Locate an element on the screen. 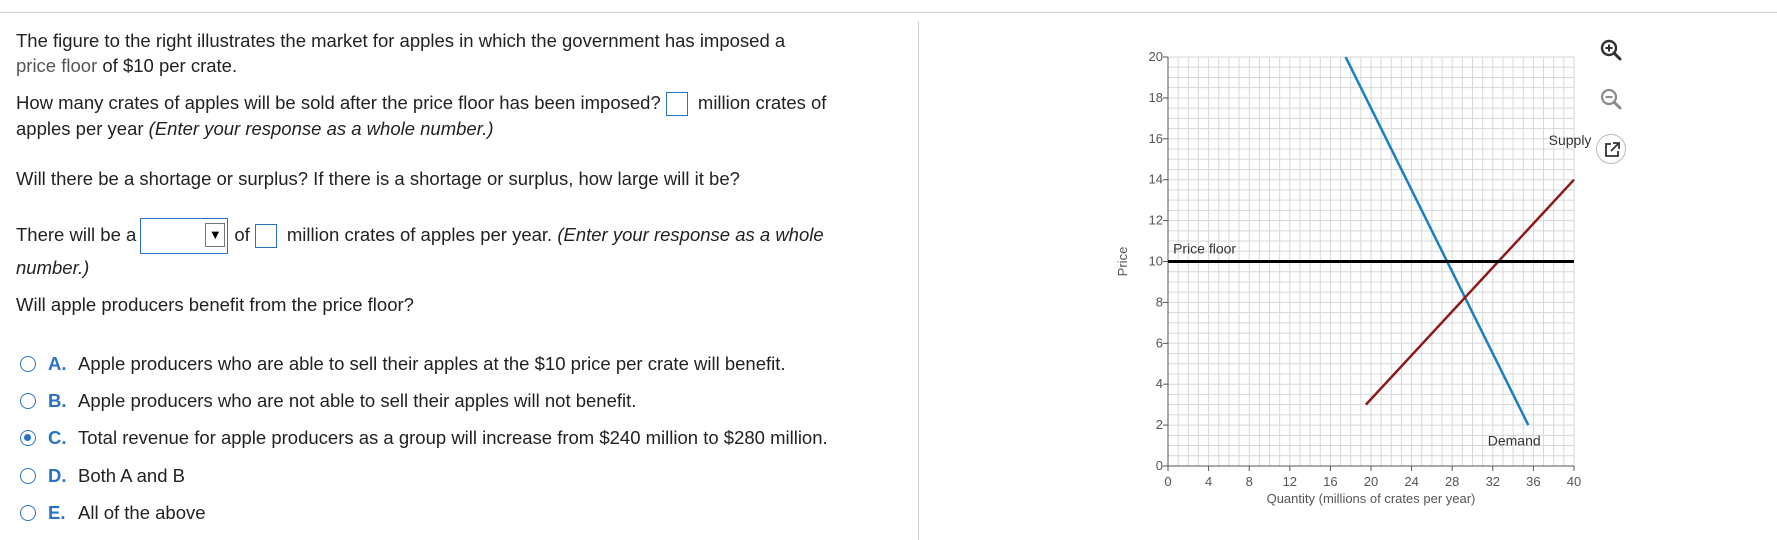  y-tick-label: 18 is located at coordinates (1156, 97).